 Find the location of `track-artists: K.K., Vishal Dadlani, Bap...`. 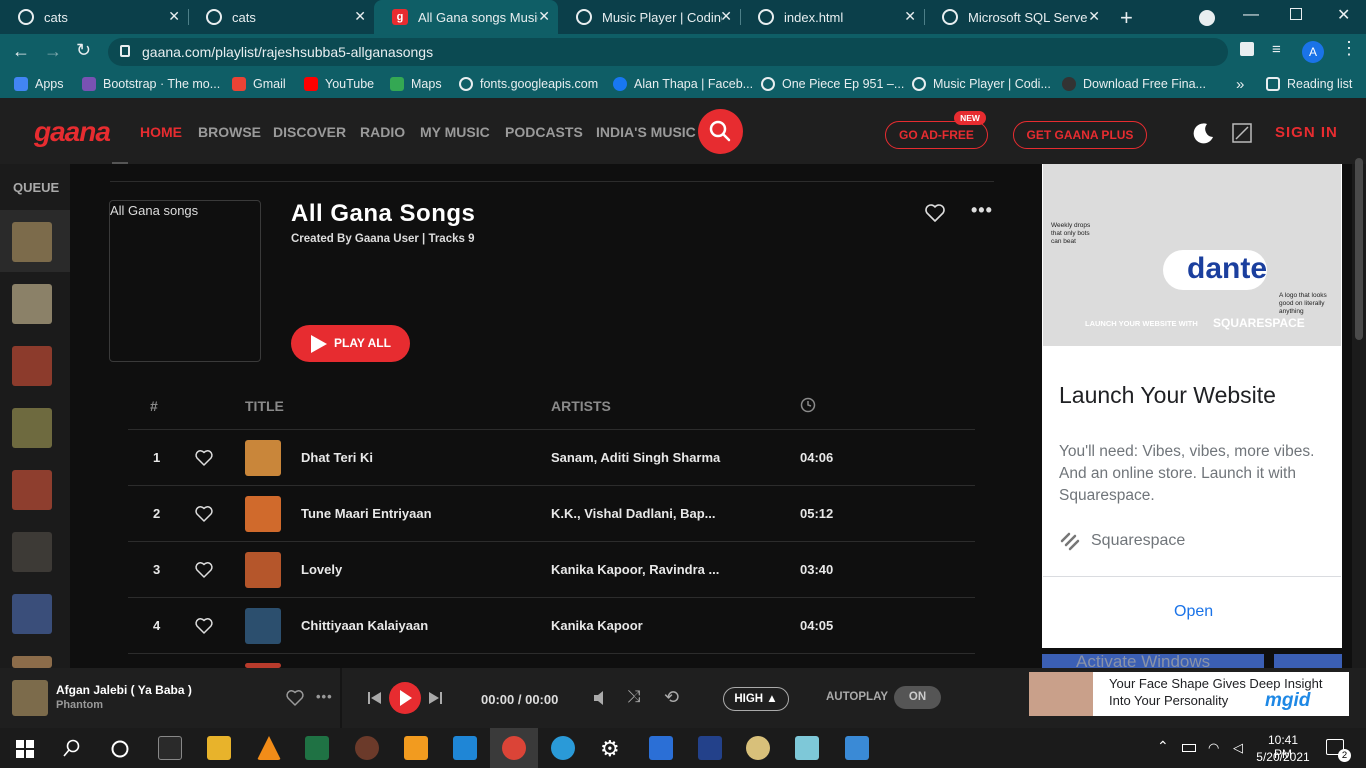

track-artists: K.K., Vishal Dadlani, Bap... is located at coordinates (633, 513).